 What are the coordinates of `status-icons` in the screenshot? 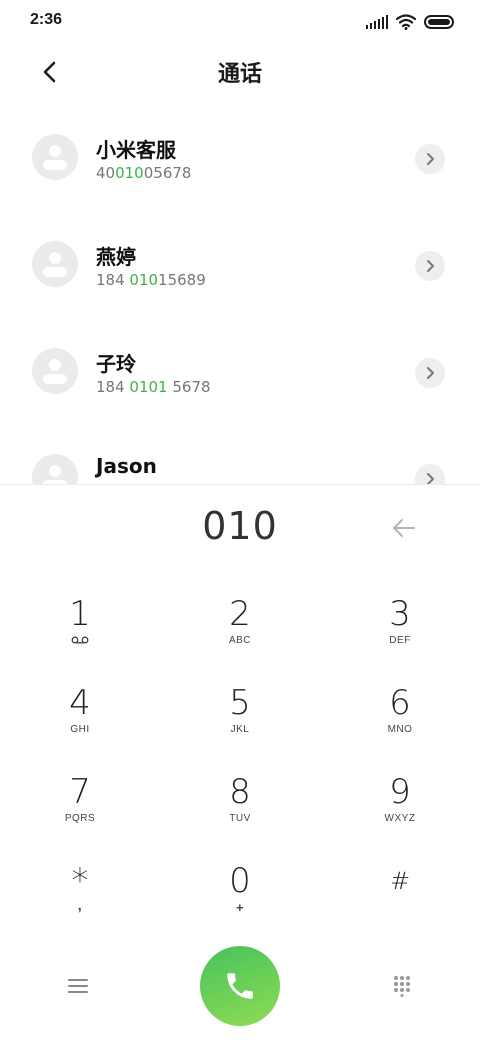 It's located at (410, 22).